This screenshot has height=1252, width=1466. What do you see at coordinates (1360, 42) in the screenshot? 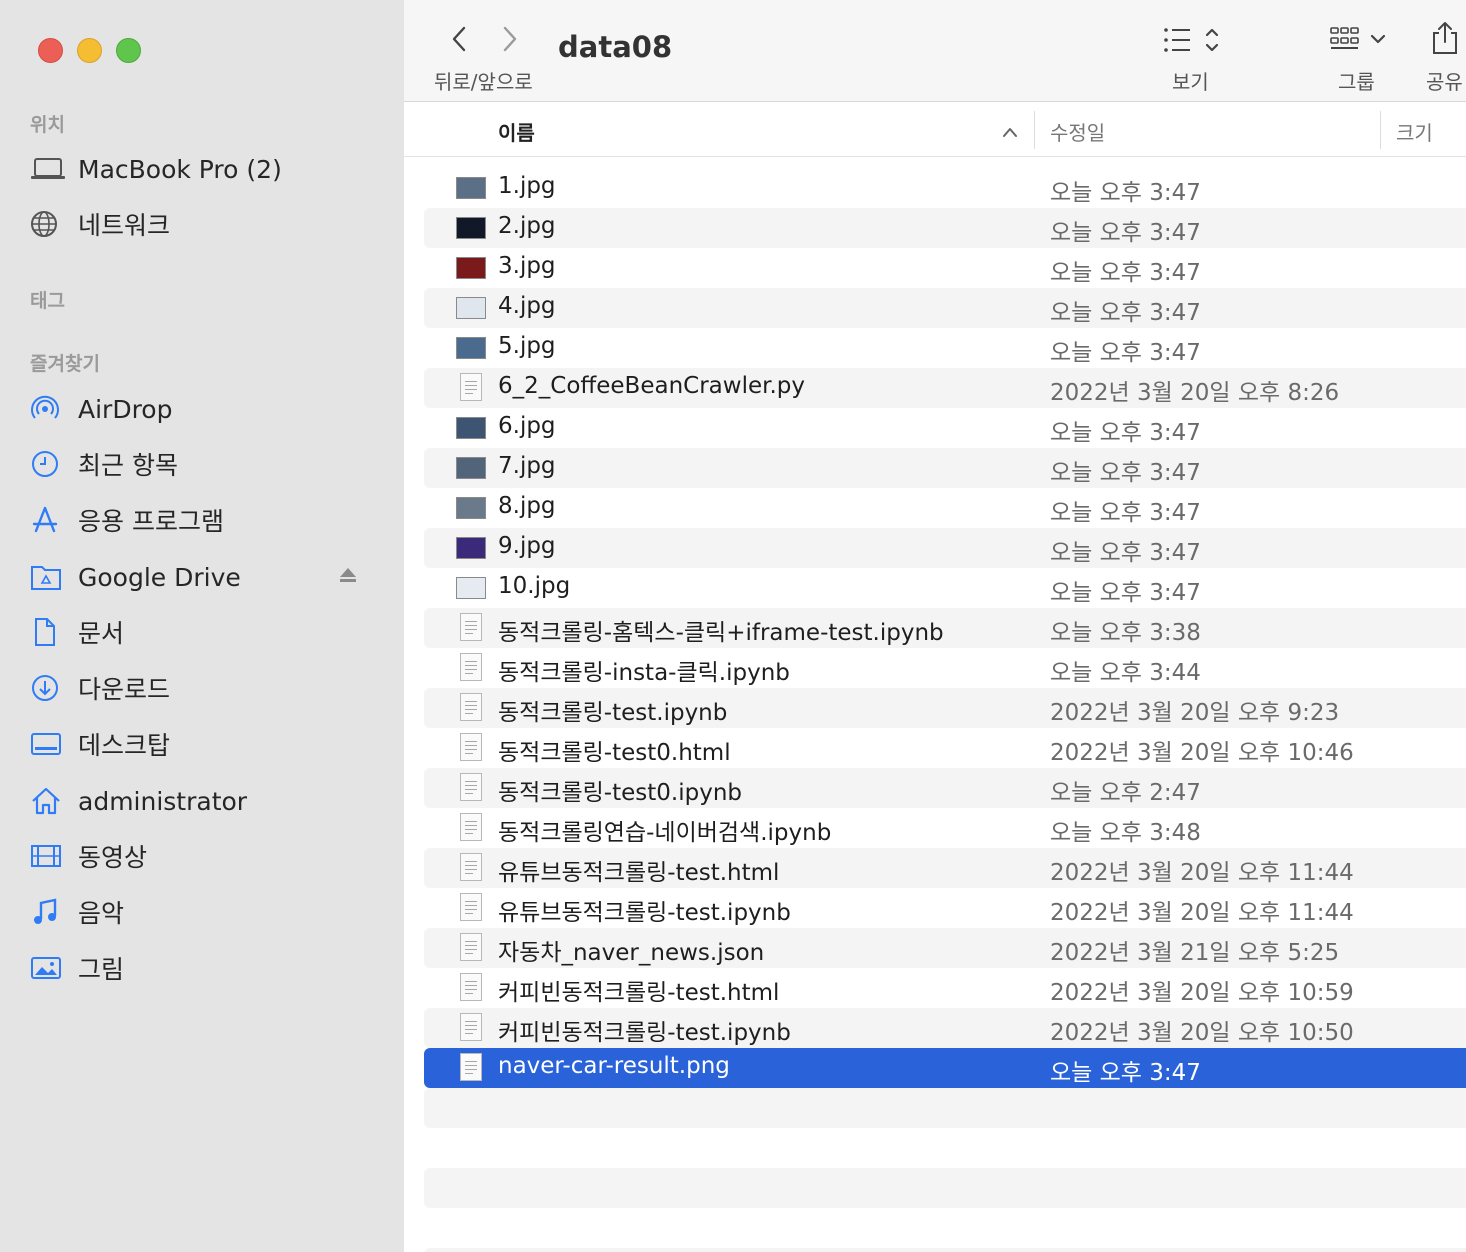
I see `group-button` at bounding box center [1360, 42].